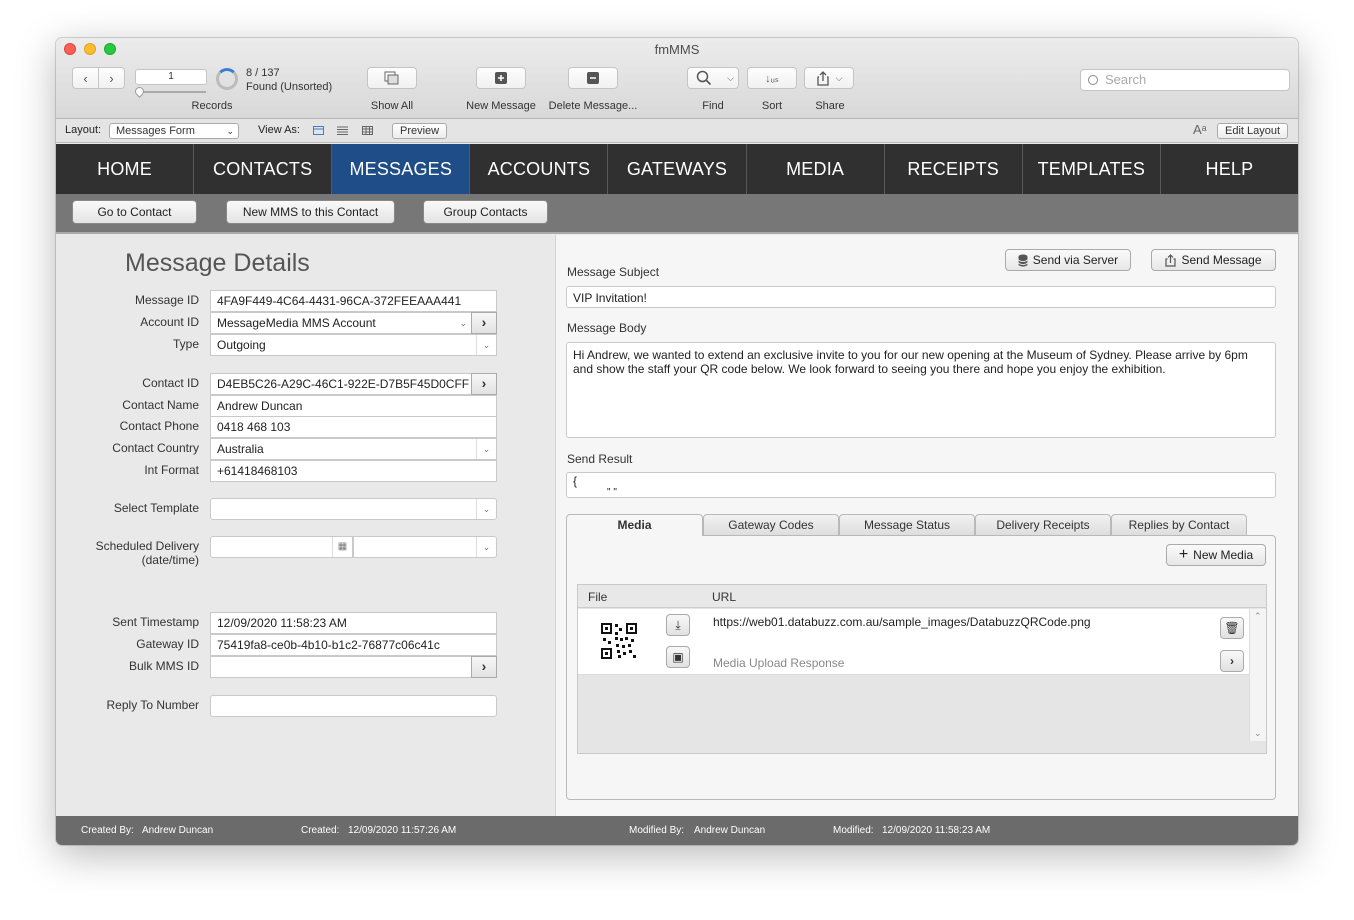 The width and height of the screenshot is (1354, 920). What do you see at coordinates (353, 449) in the screenshot?
I see `contact-country-select: Australia ⌄` at bounding box center [353, 449].